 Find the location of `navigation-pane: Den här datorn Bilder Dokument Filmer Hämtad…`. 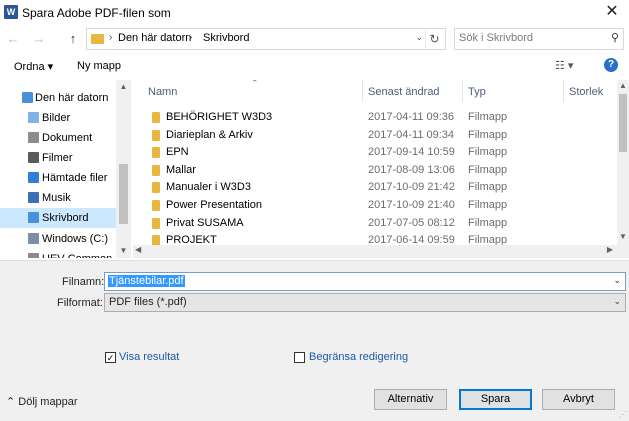

navigation-pane: Den här datorn Bilder Dokument Filmer Hämtad… is located at coordinates (65, 169).